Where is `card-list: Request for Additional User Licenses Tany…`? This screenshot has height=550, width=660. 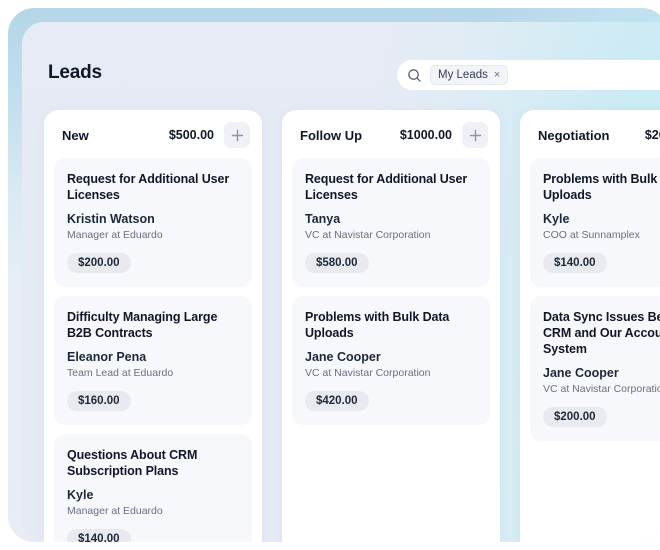
card-list: Request for Additional User Licenses Tany… is located at coordinates (391, 292).